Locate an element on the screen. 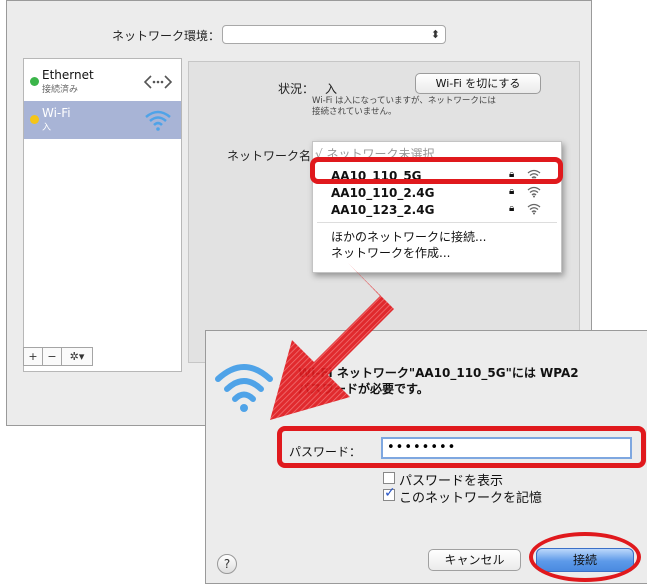  instruction-arrow-icon is located at coordinates (332, 341).